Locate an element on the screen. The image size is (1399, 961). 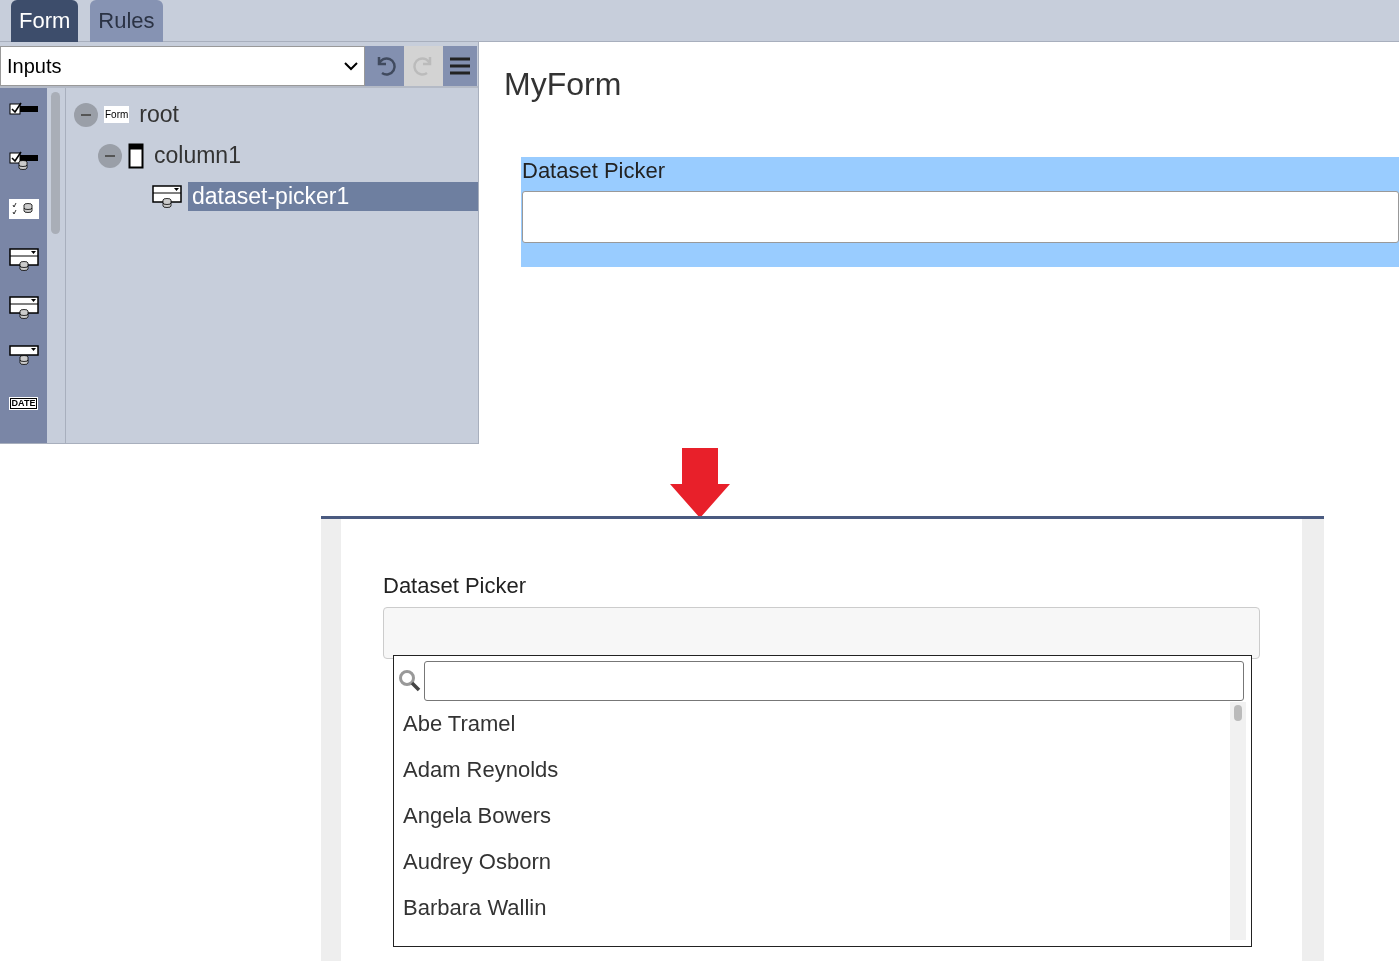
search-icon is located at coordinates (410, 681).